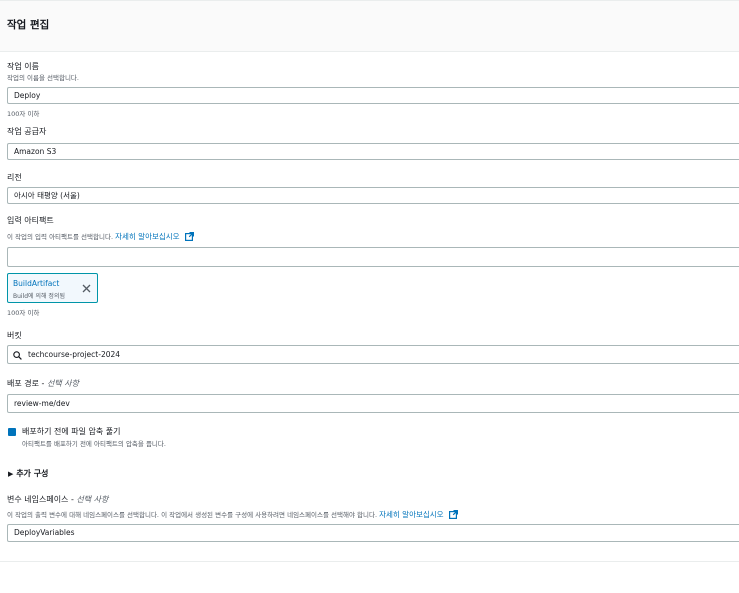  What do you see at coordinates (36, 283) in the screenshot?
I see `artifact-token-name: BuildArtifact` at bounding box center [36, 283].